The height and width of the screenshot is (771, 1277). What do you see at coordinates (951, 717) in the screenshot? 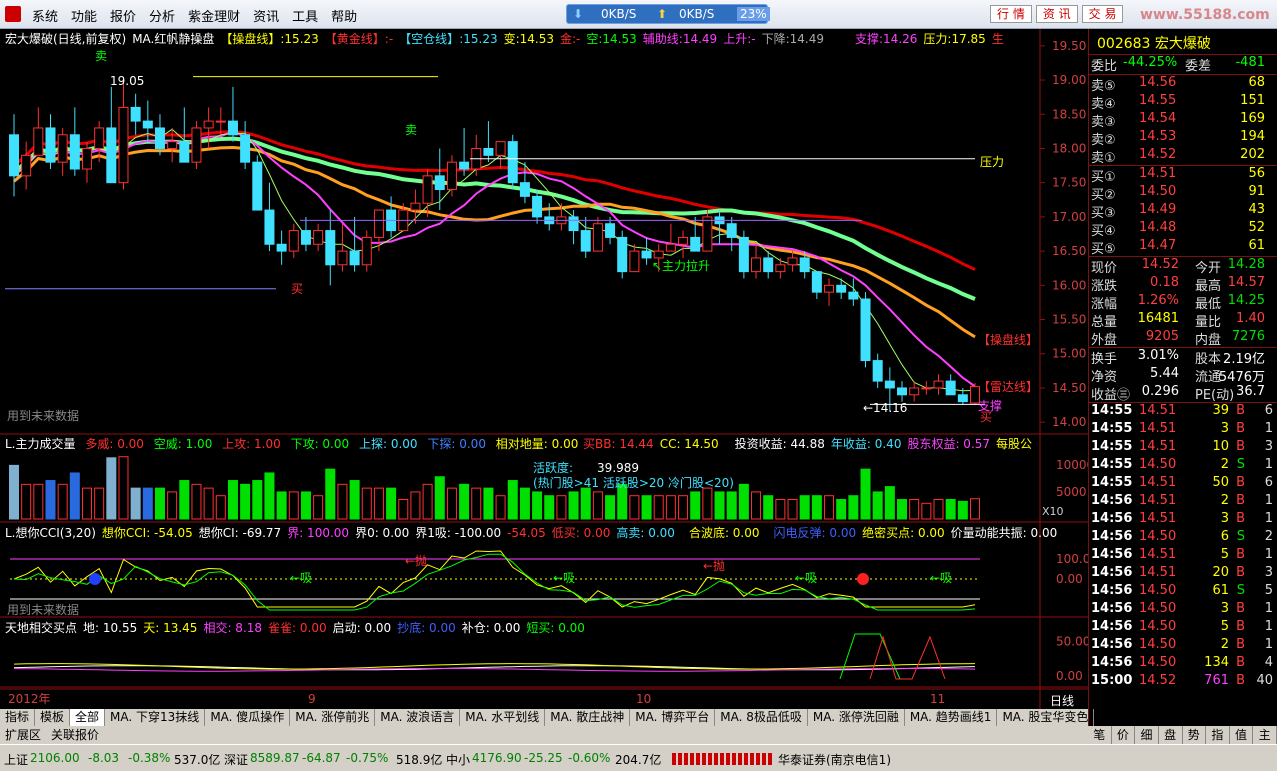
I see `indicator-tab: MA. 趋势画线1` at bounding box center [951, 717].